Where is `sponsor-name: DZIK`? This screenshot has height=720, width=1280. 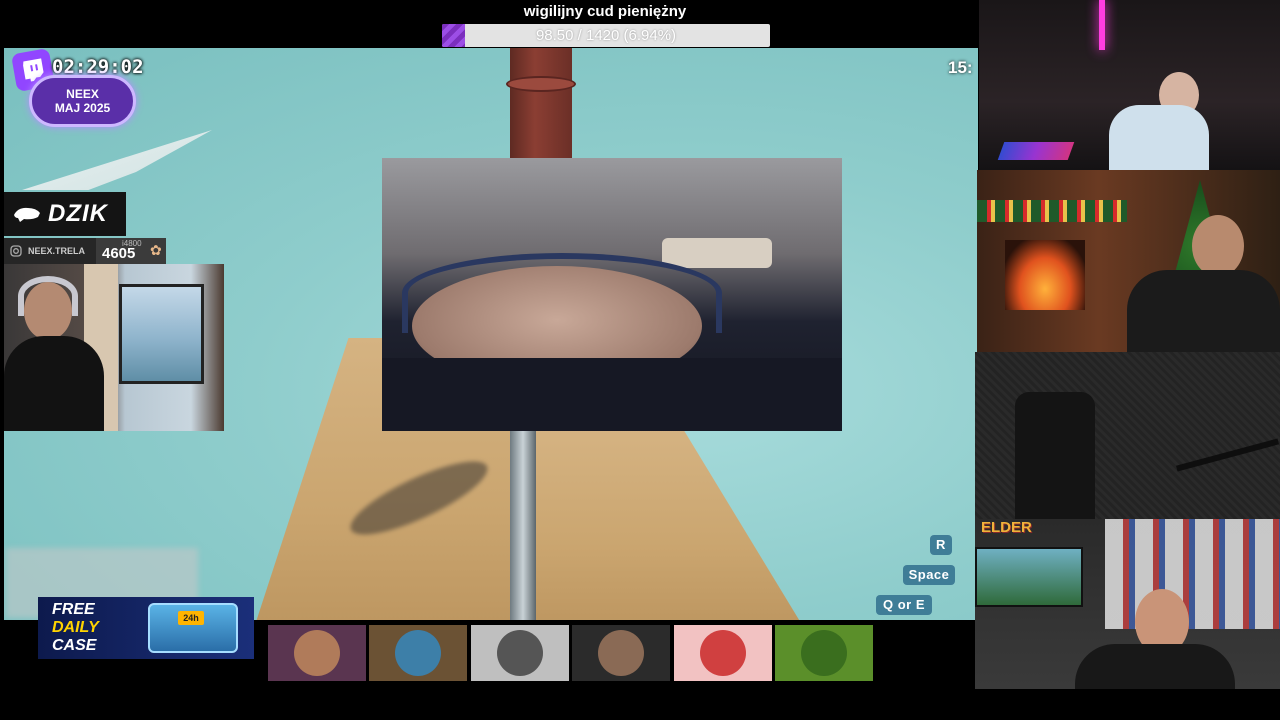 sponsor-name: DZIK is located at coordinates (78, 213).